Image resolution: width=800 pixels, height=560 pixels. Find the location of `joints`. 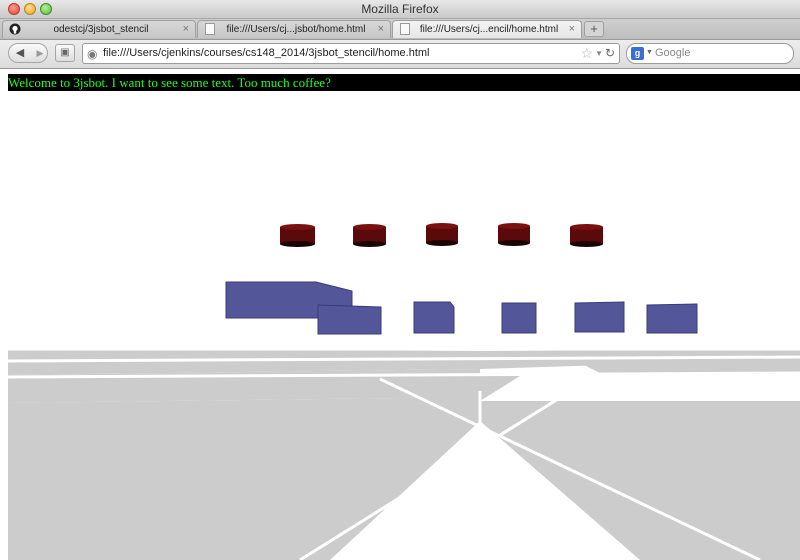

joints is located at coordinates (441, 235).